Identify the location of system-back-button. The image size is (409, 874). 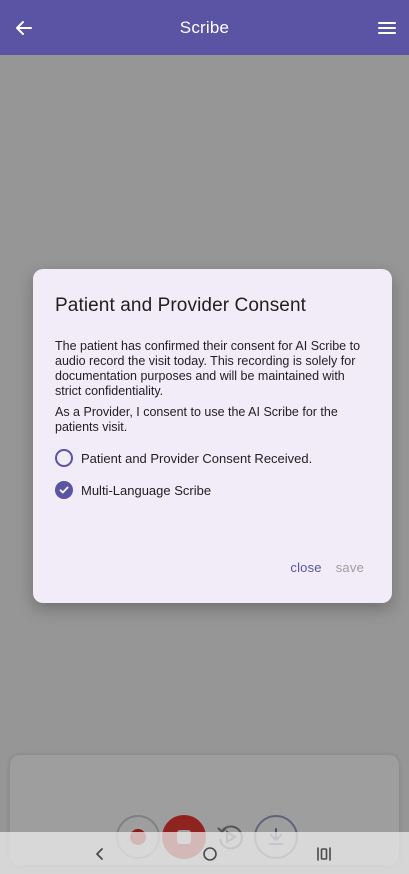
(100, 854).